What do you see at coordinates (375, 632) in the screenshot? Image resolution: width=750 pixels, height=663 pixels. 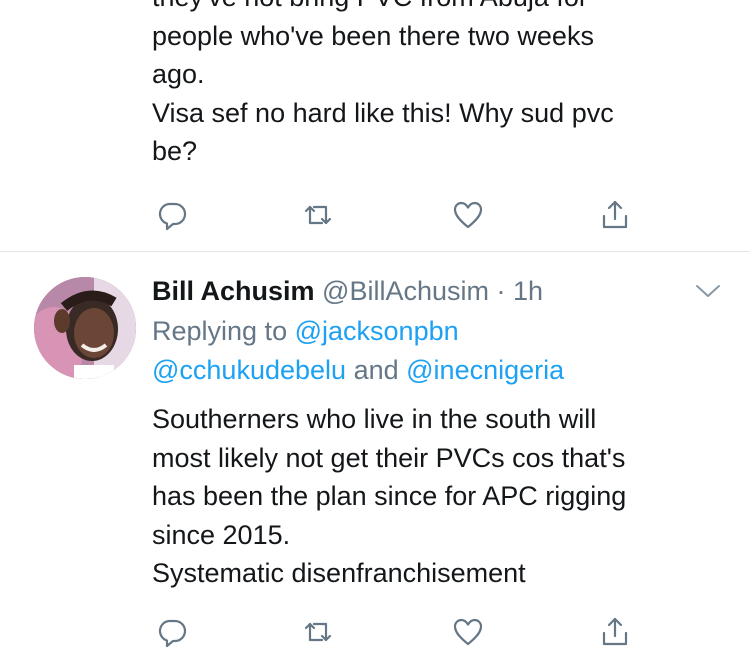 I see `tweet-actions` at bounding box center [375, 632].